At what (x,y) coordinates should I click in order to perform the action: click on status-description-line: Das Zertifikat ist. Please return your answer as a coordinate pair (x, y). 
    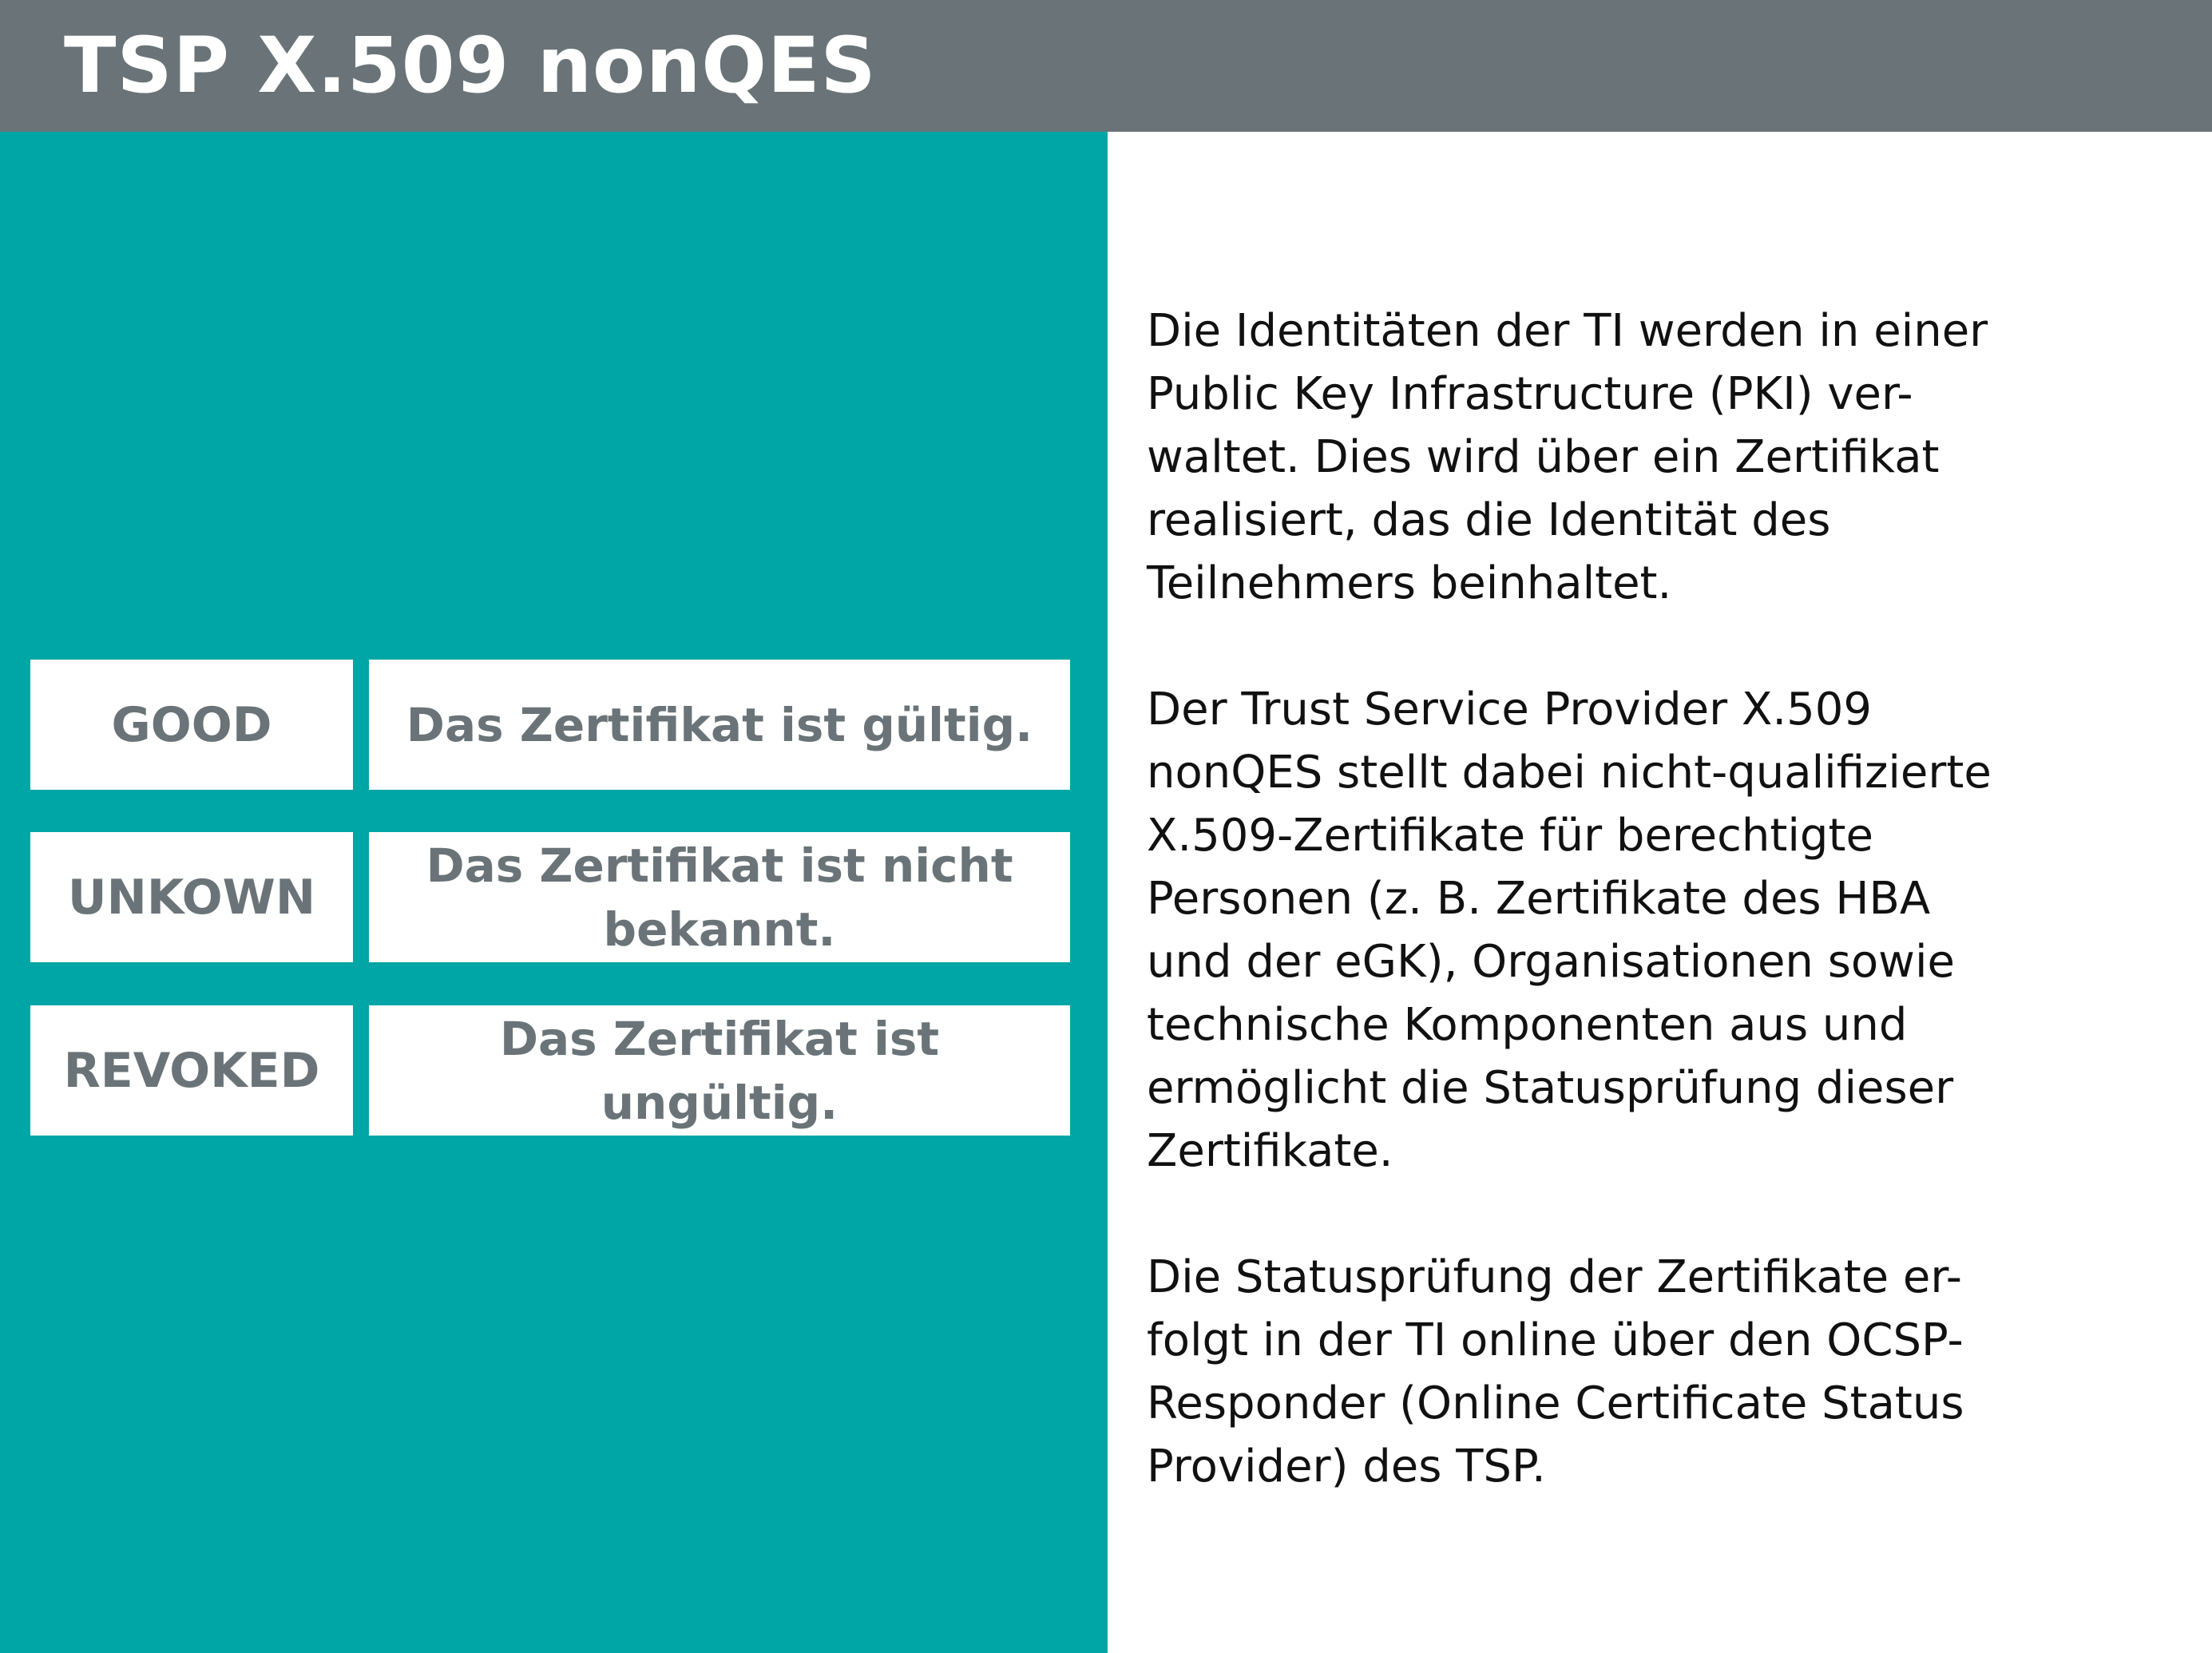
    Looking at the image, I should click on (720, 1038).